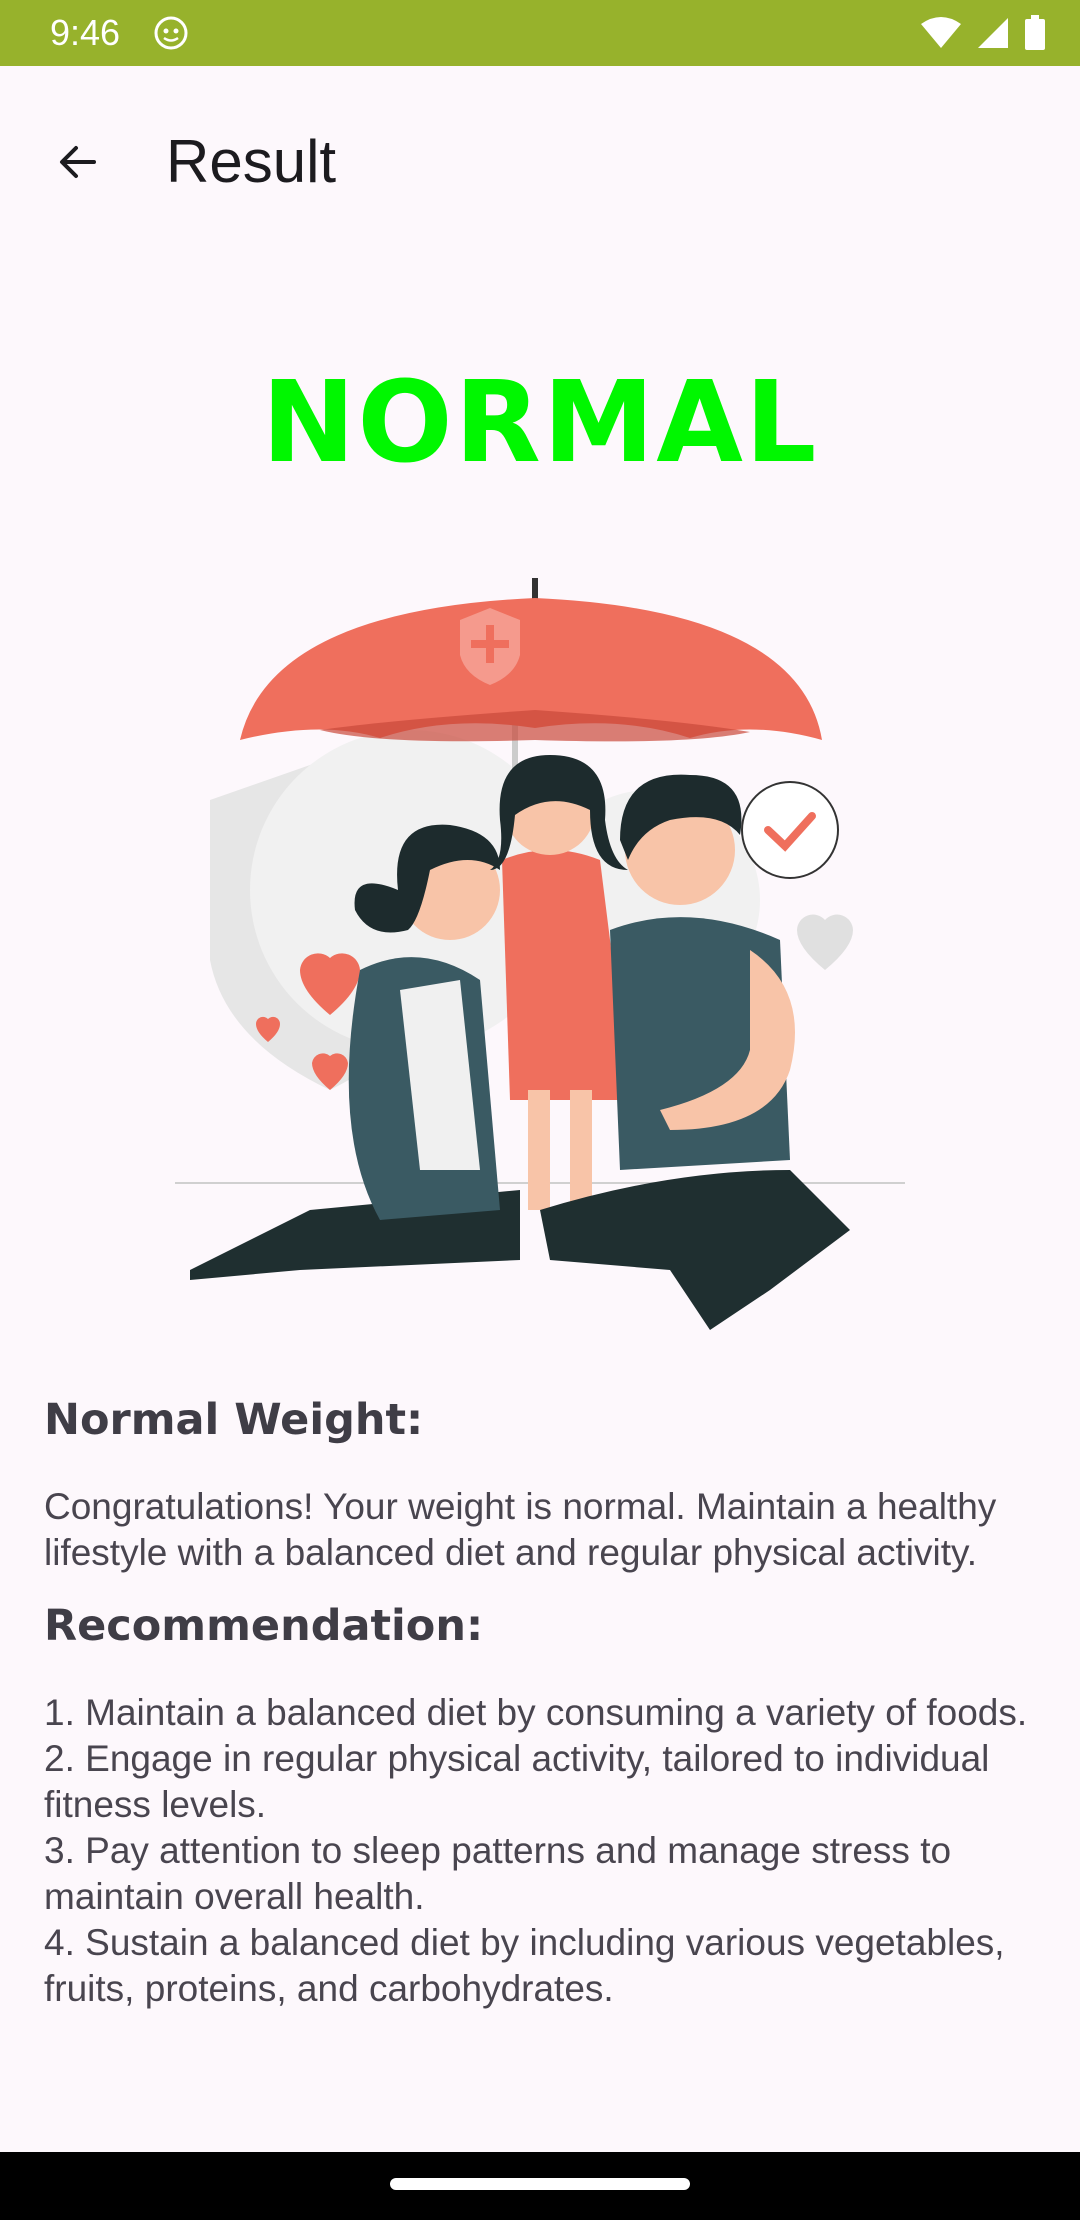 The height and width of the screenshot is (2220, 1080). I want to click on arrow-back-icon, so click(78, 162).